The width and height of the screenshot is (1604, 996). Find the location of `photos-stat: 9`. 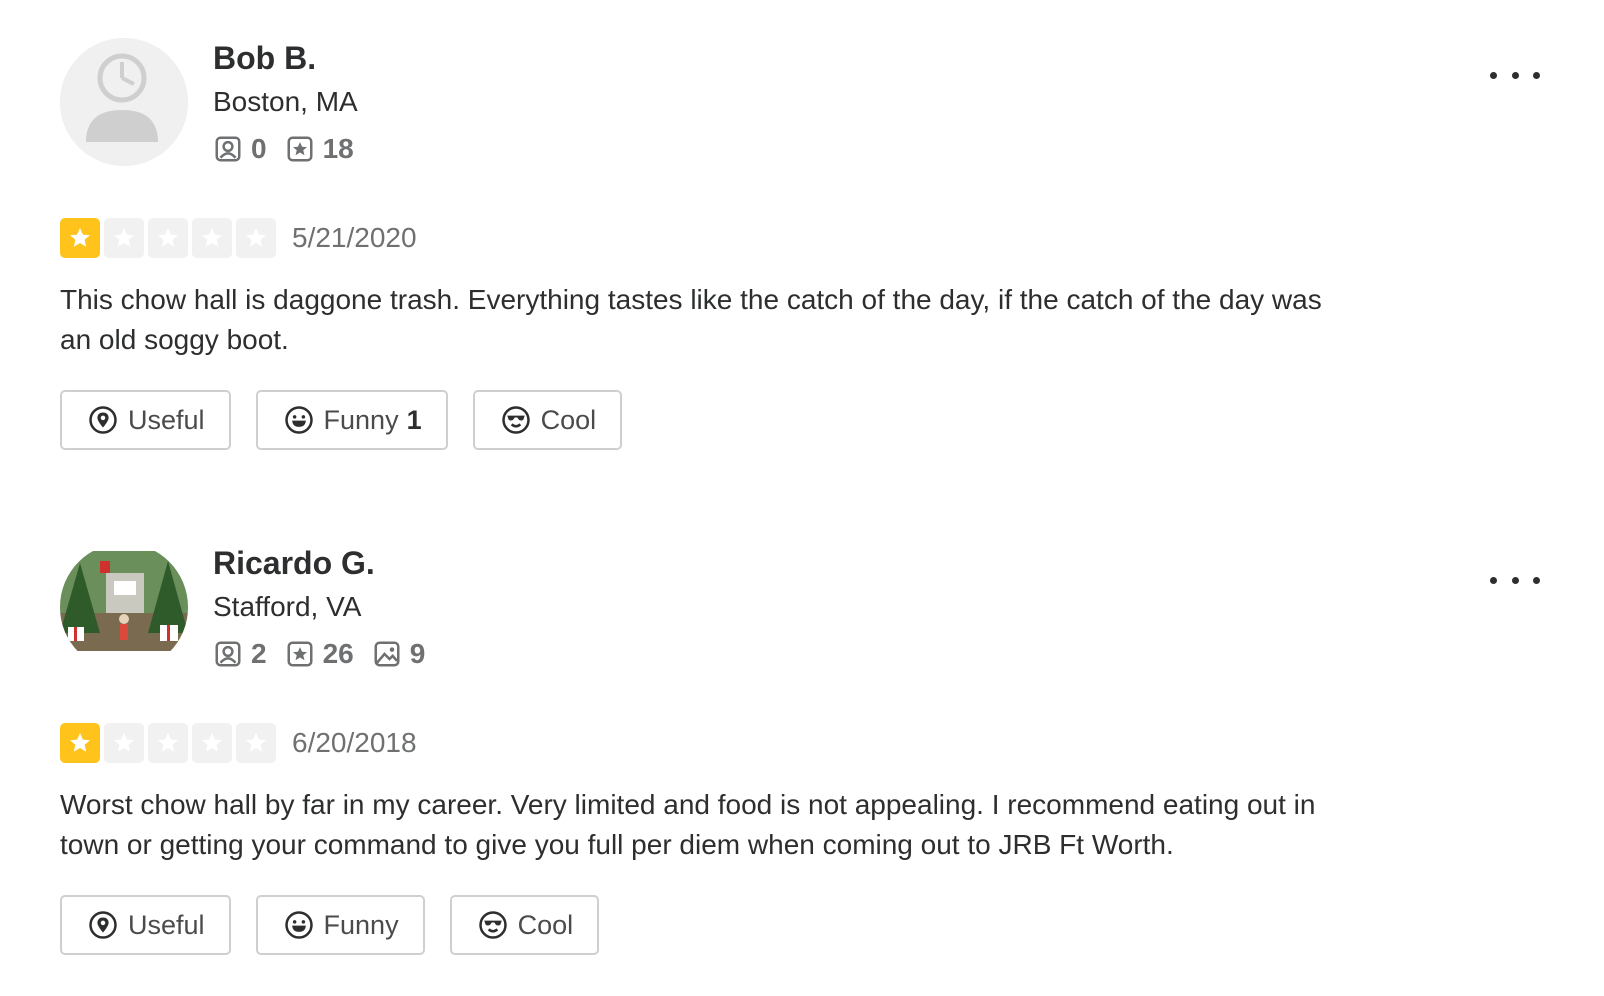

photos-stat: 9 is located at coordinates (399, 654).